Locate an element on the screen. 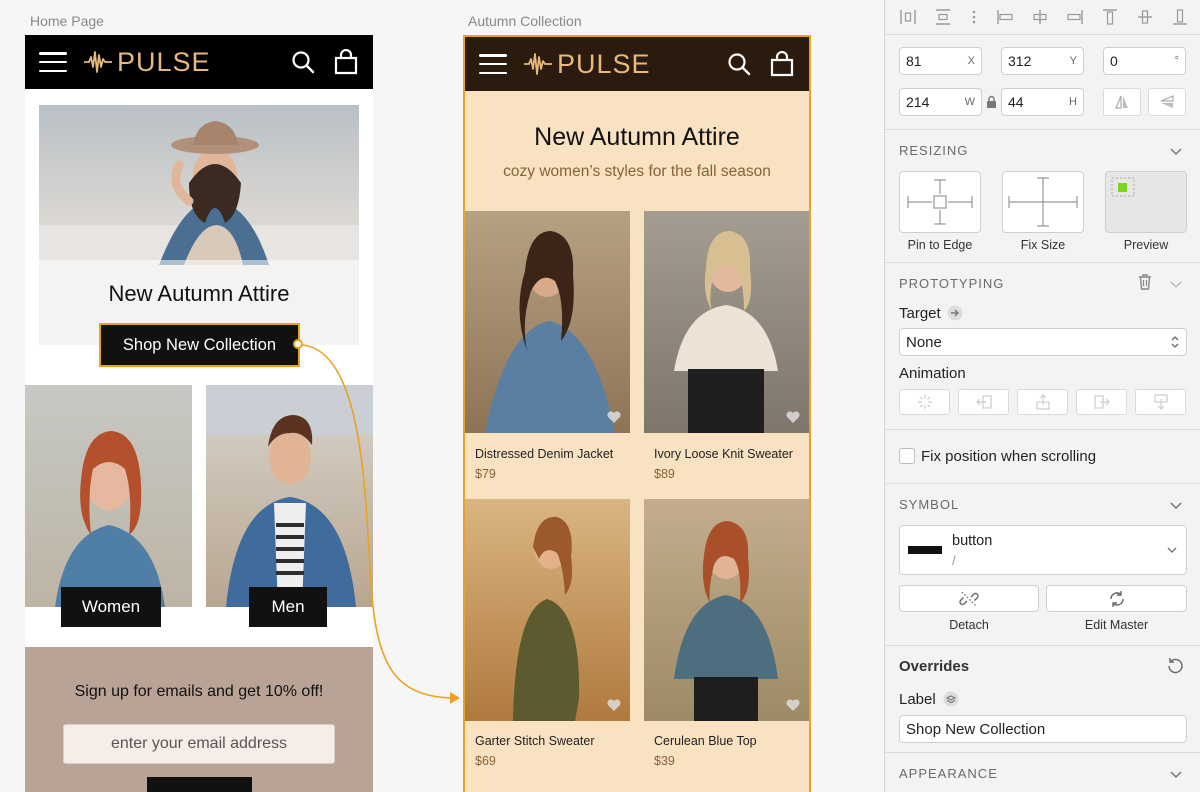  animation-label: Animation is located at coordinates (932, 373).